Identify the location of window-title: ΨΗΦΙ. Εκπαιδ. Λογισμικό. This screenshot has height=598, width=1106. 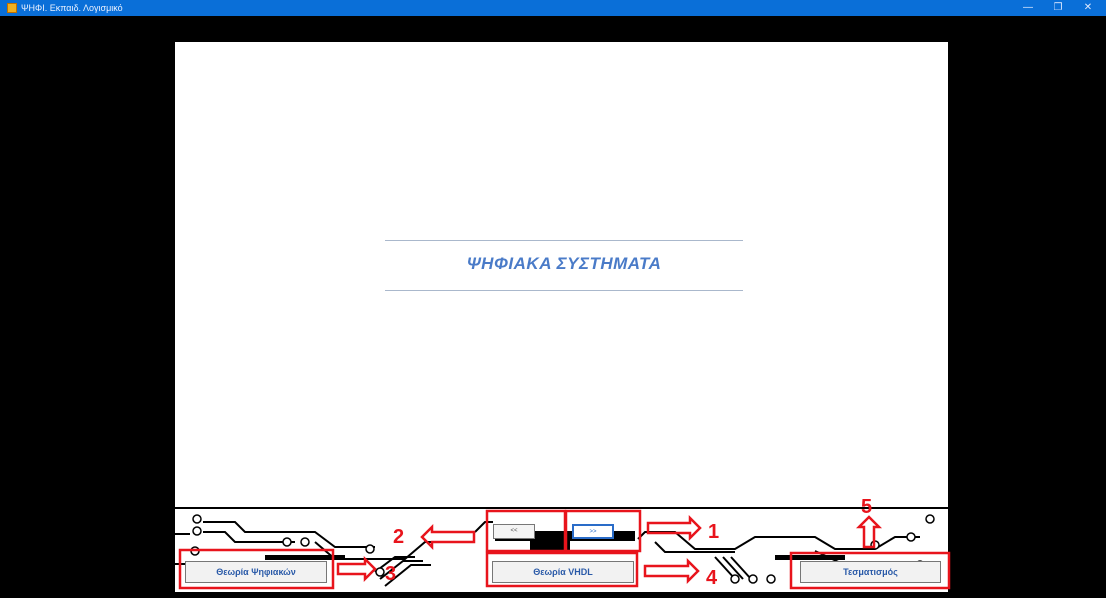
(72, 8).